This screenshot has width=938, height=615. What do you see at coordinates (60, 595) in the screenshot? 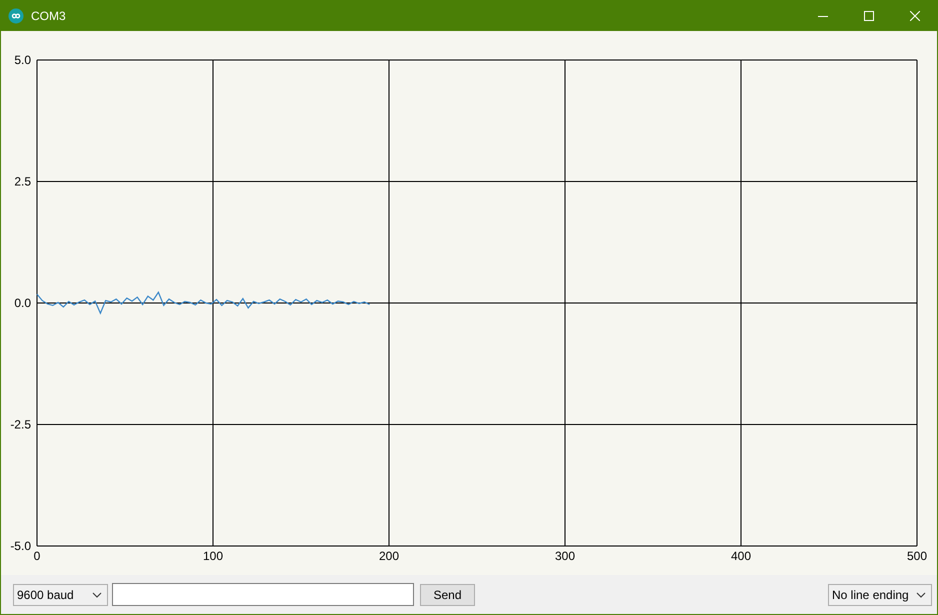
I see `baud-rate-dropdown: 9600 baud` at bounding box center [60, 595].